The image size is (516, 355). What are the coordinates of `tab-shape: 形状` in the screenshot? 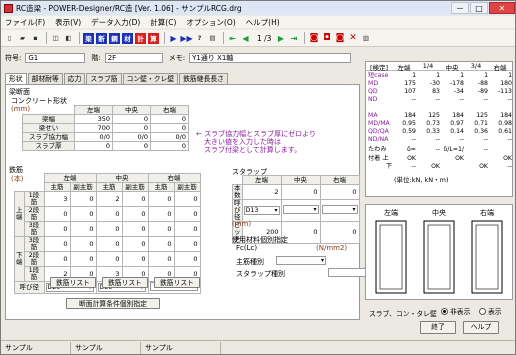 It's located at (16, 78).